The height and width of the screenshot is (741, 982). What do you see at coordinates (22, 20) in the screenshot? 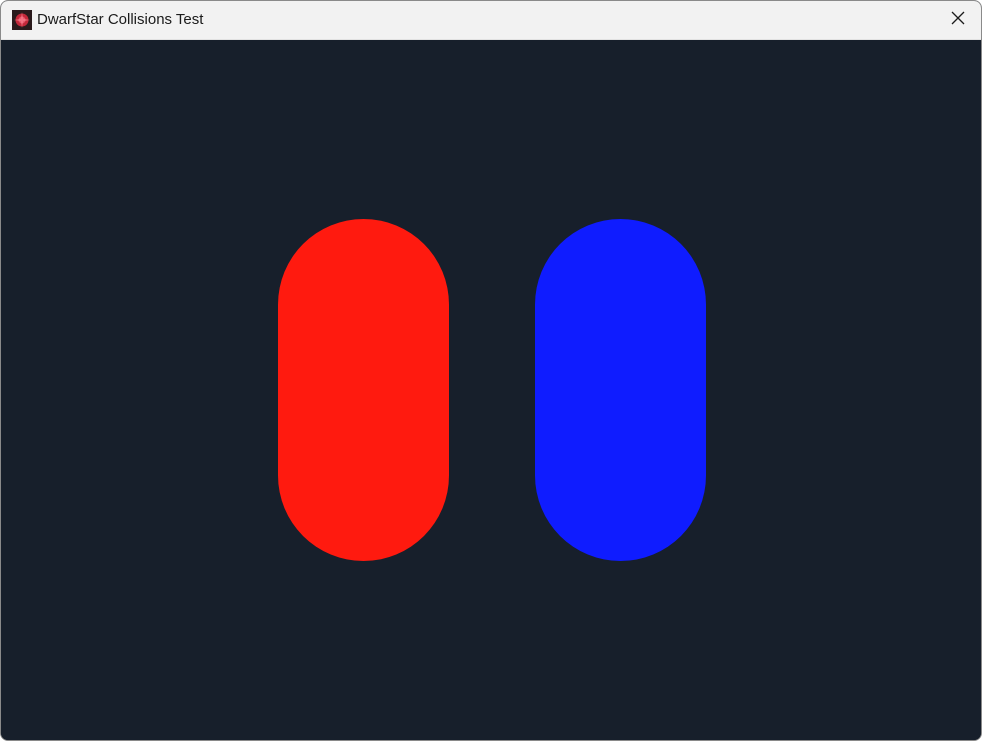
I see `dwarfstar-app-icon` at bounding box center [22, 20].